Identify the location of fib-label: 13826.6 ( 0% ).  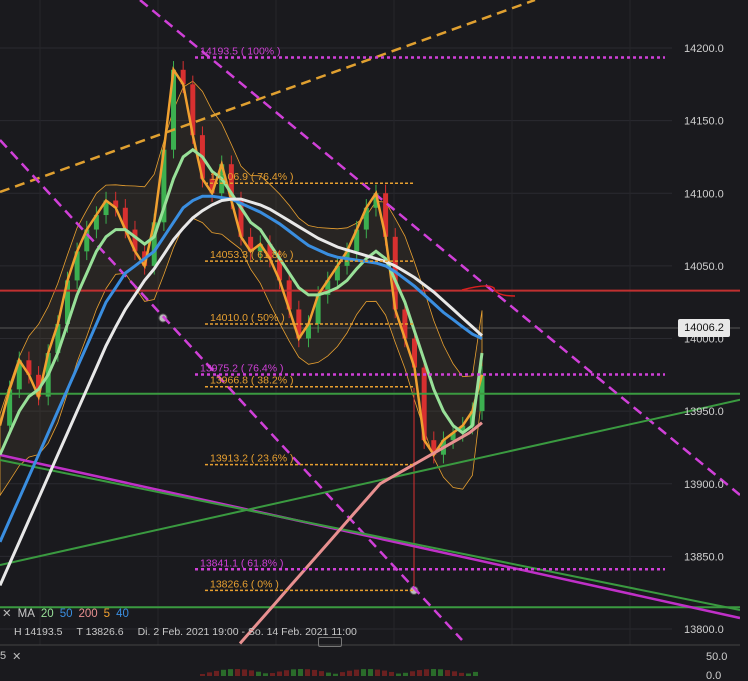
(244, 584).